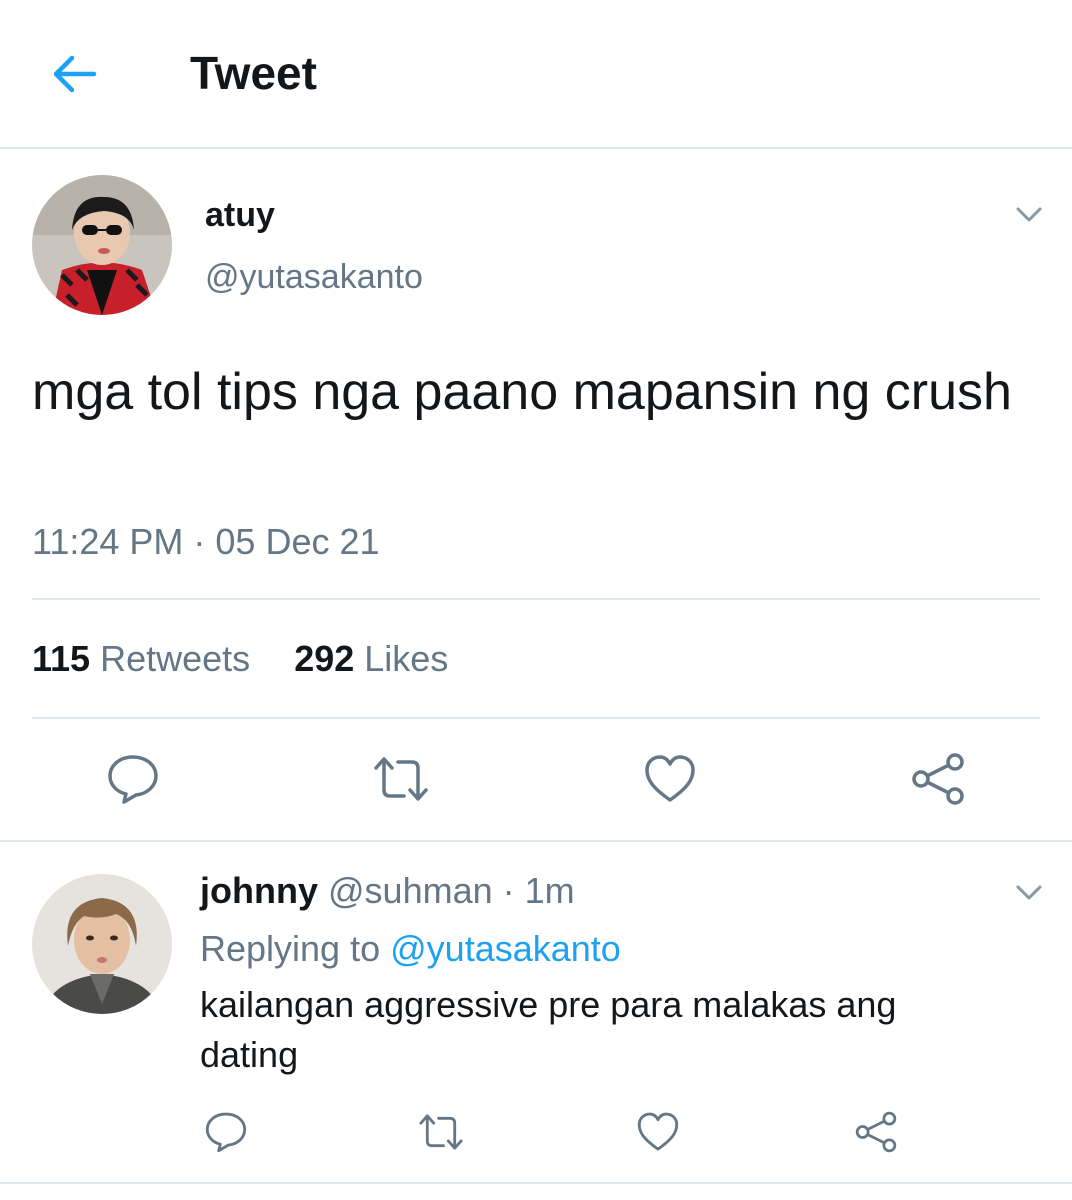  Describe the element at coordinates (536, 74) in the screenshot. I see `top-bar` at that location.